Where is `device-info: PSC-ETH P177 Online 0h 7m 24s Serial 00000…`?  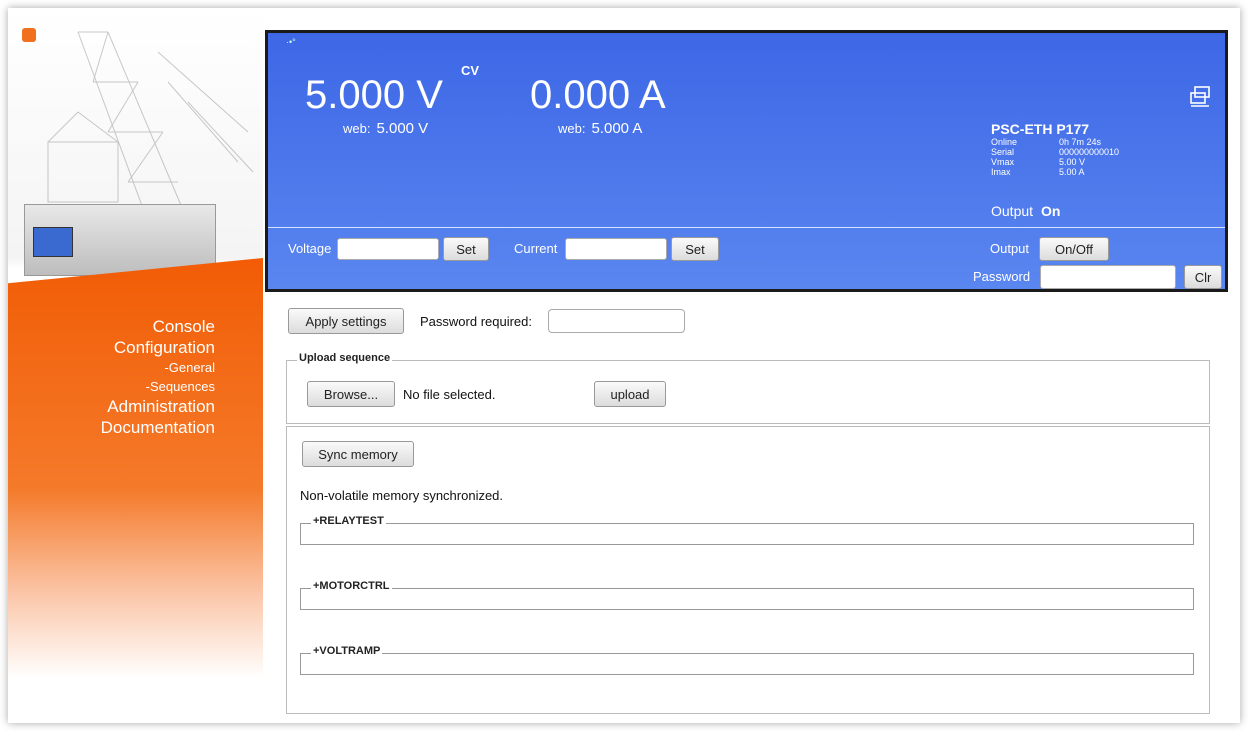
device-info: PSC-ETH P177 Online 0h 7m 24s Serial 00000… is located at coordinates (1055, 149).